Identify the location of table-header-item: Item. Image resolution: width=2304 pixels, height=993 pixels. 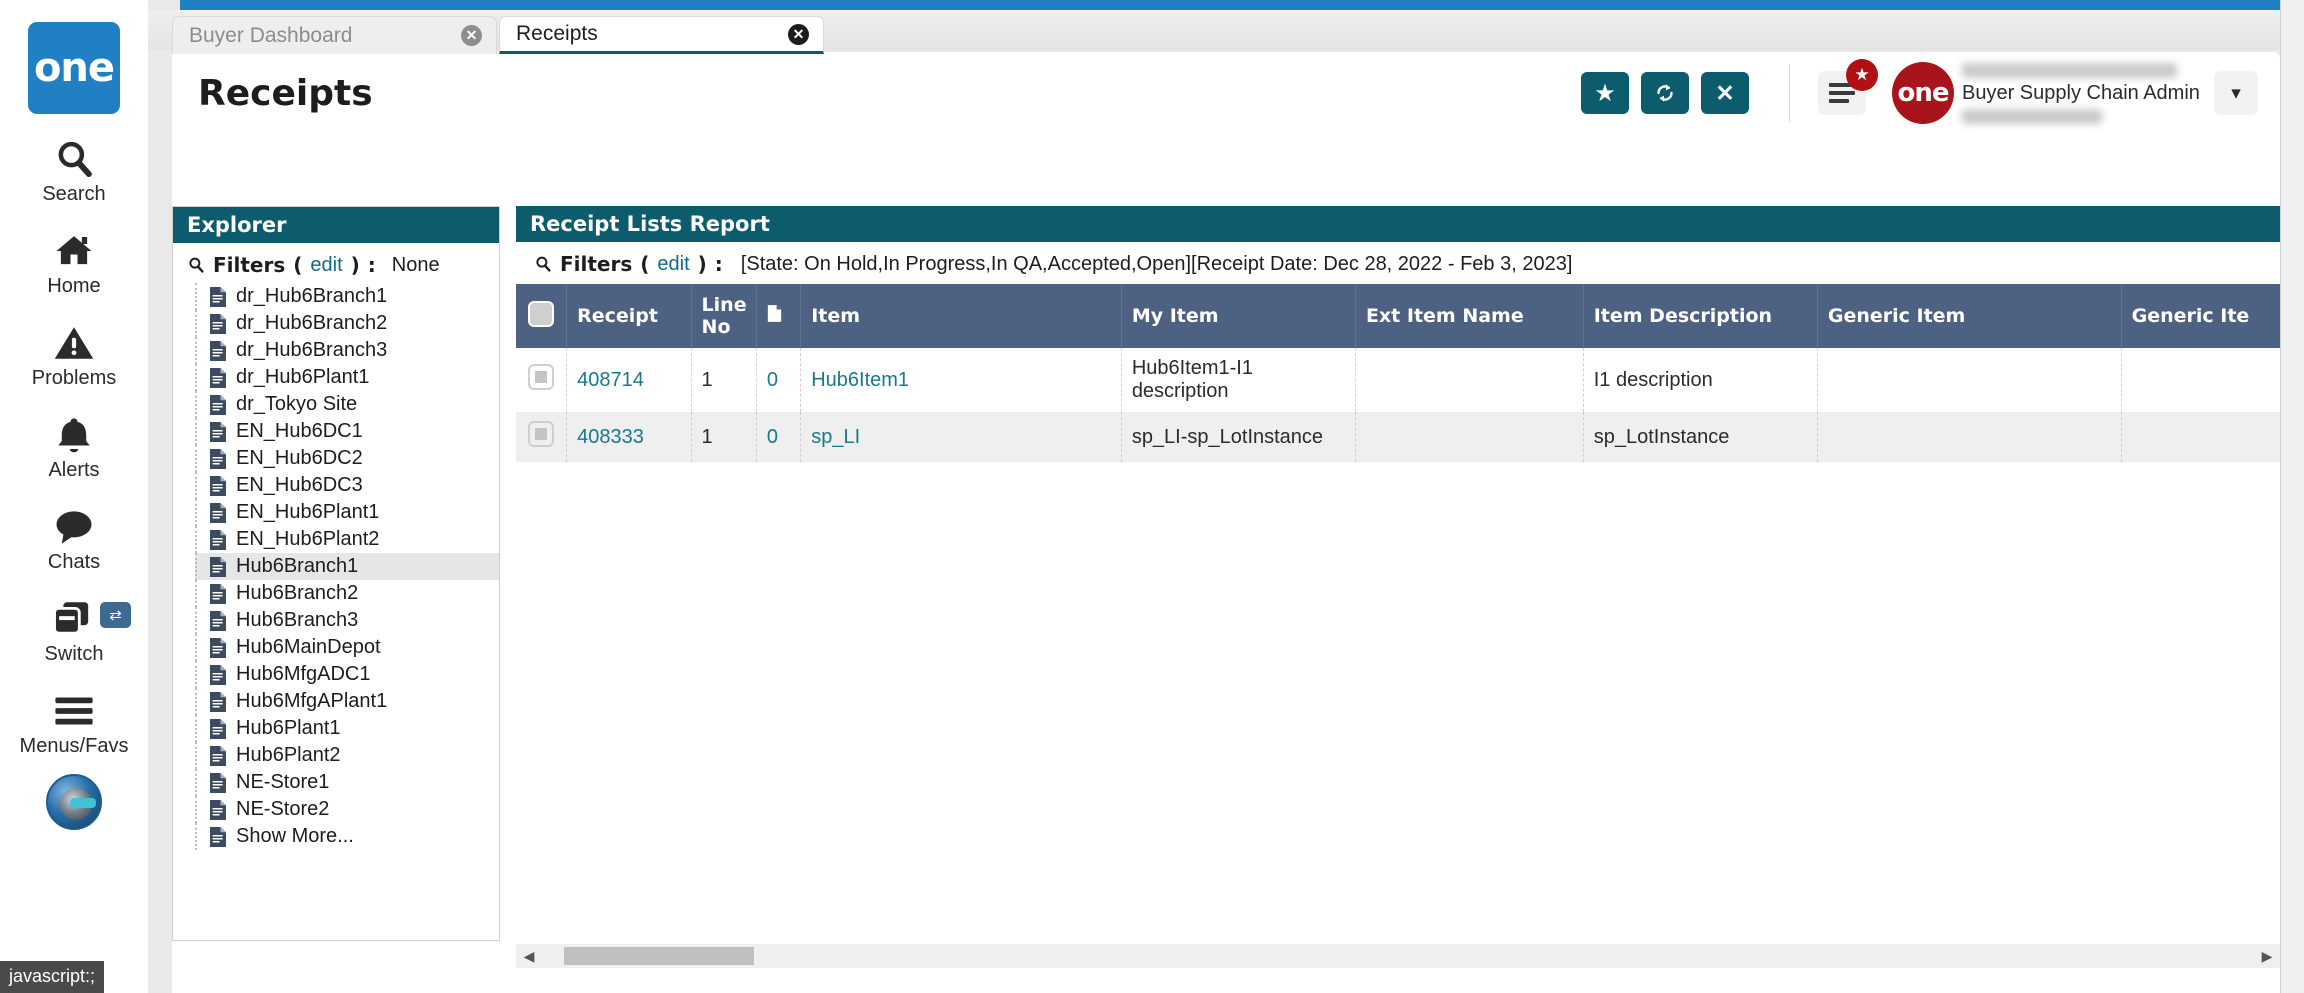
(961, 316).